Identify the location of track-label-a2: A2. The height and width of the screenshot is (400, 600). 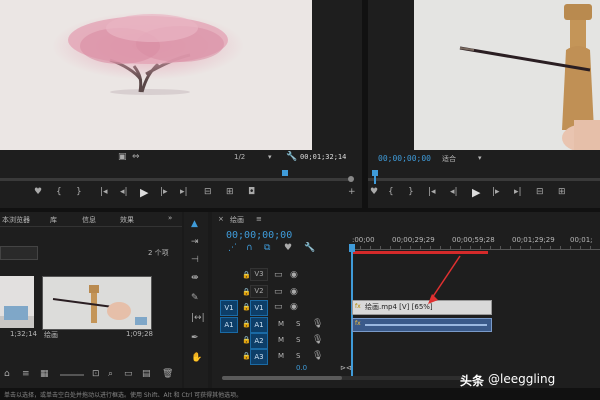
(259, 341).